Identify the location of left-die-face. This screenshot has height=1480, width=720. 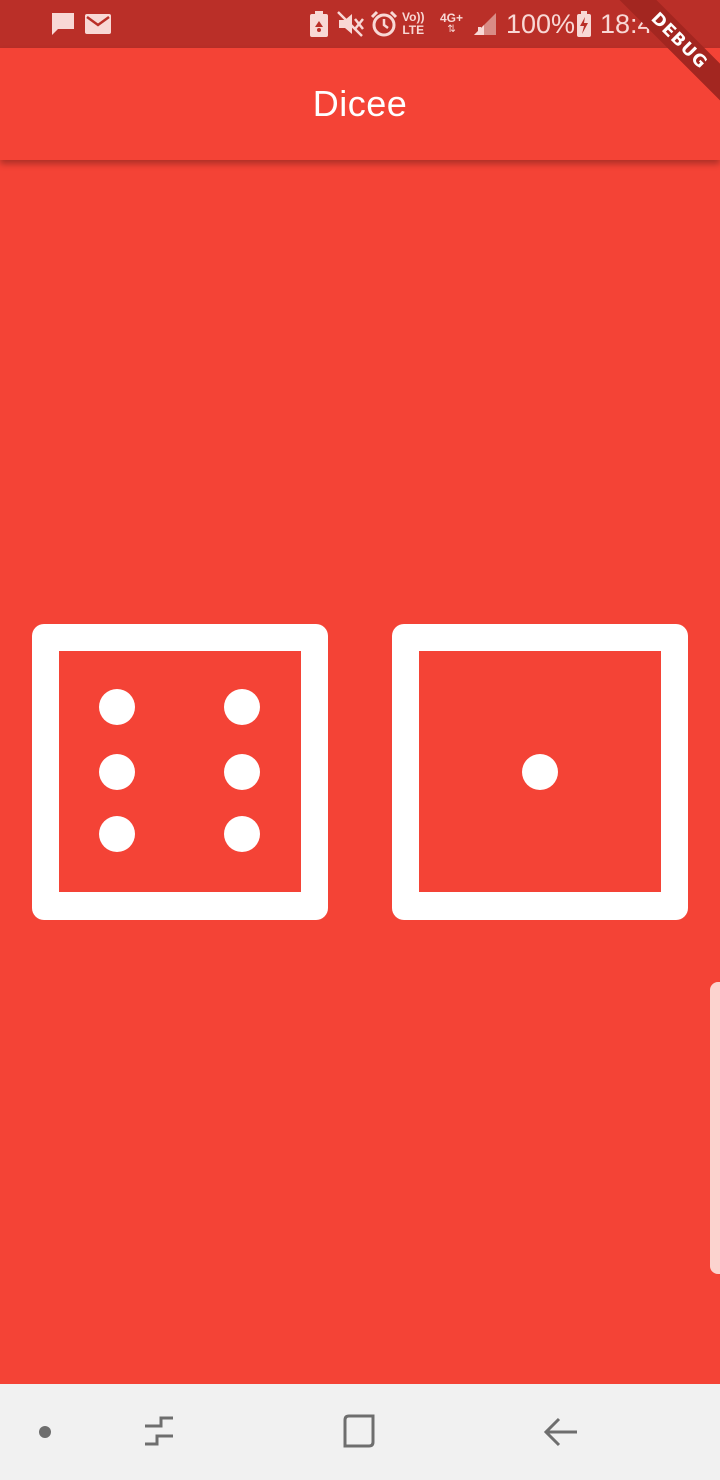
(180, 772).